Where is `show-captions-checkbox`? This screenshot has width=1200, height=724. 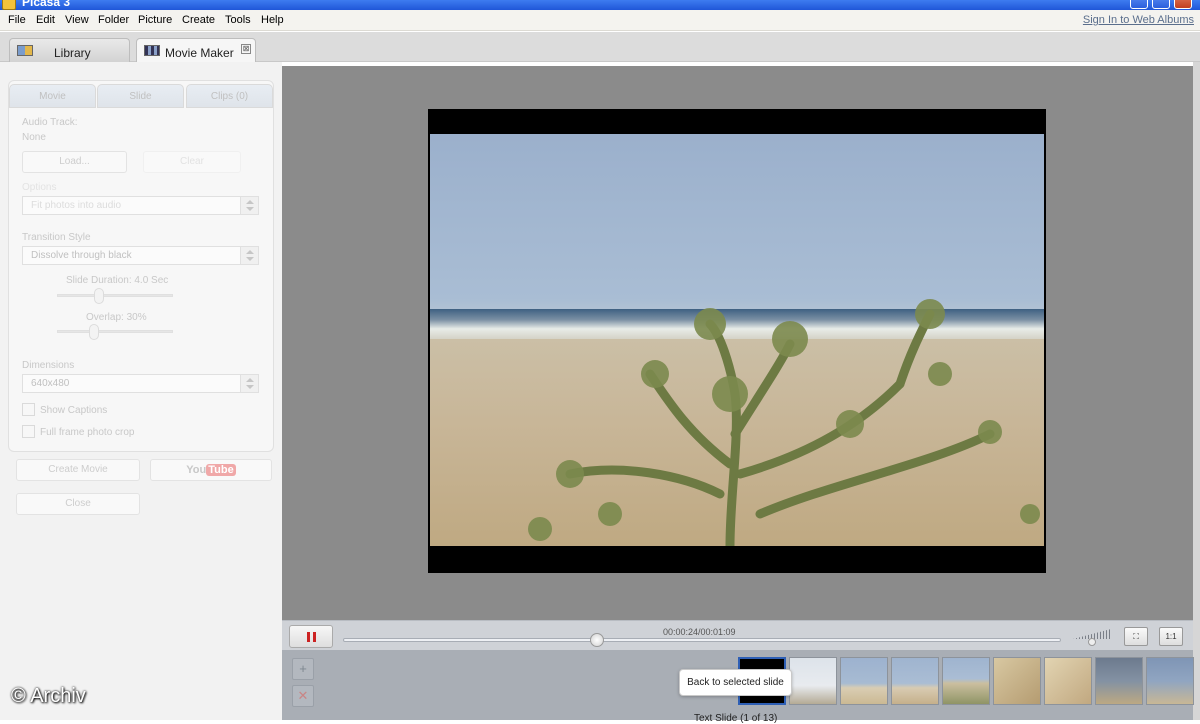
show-captions-checkbox is located at coordinates (28, 409).